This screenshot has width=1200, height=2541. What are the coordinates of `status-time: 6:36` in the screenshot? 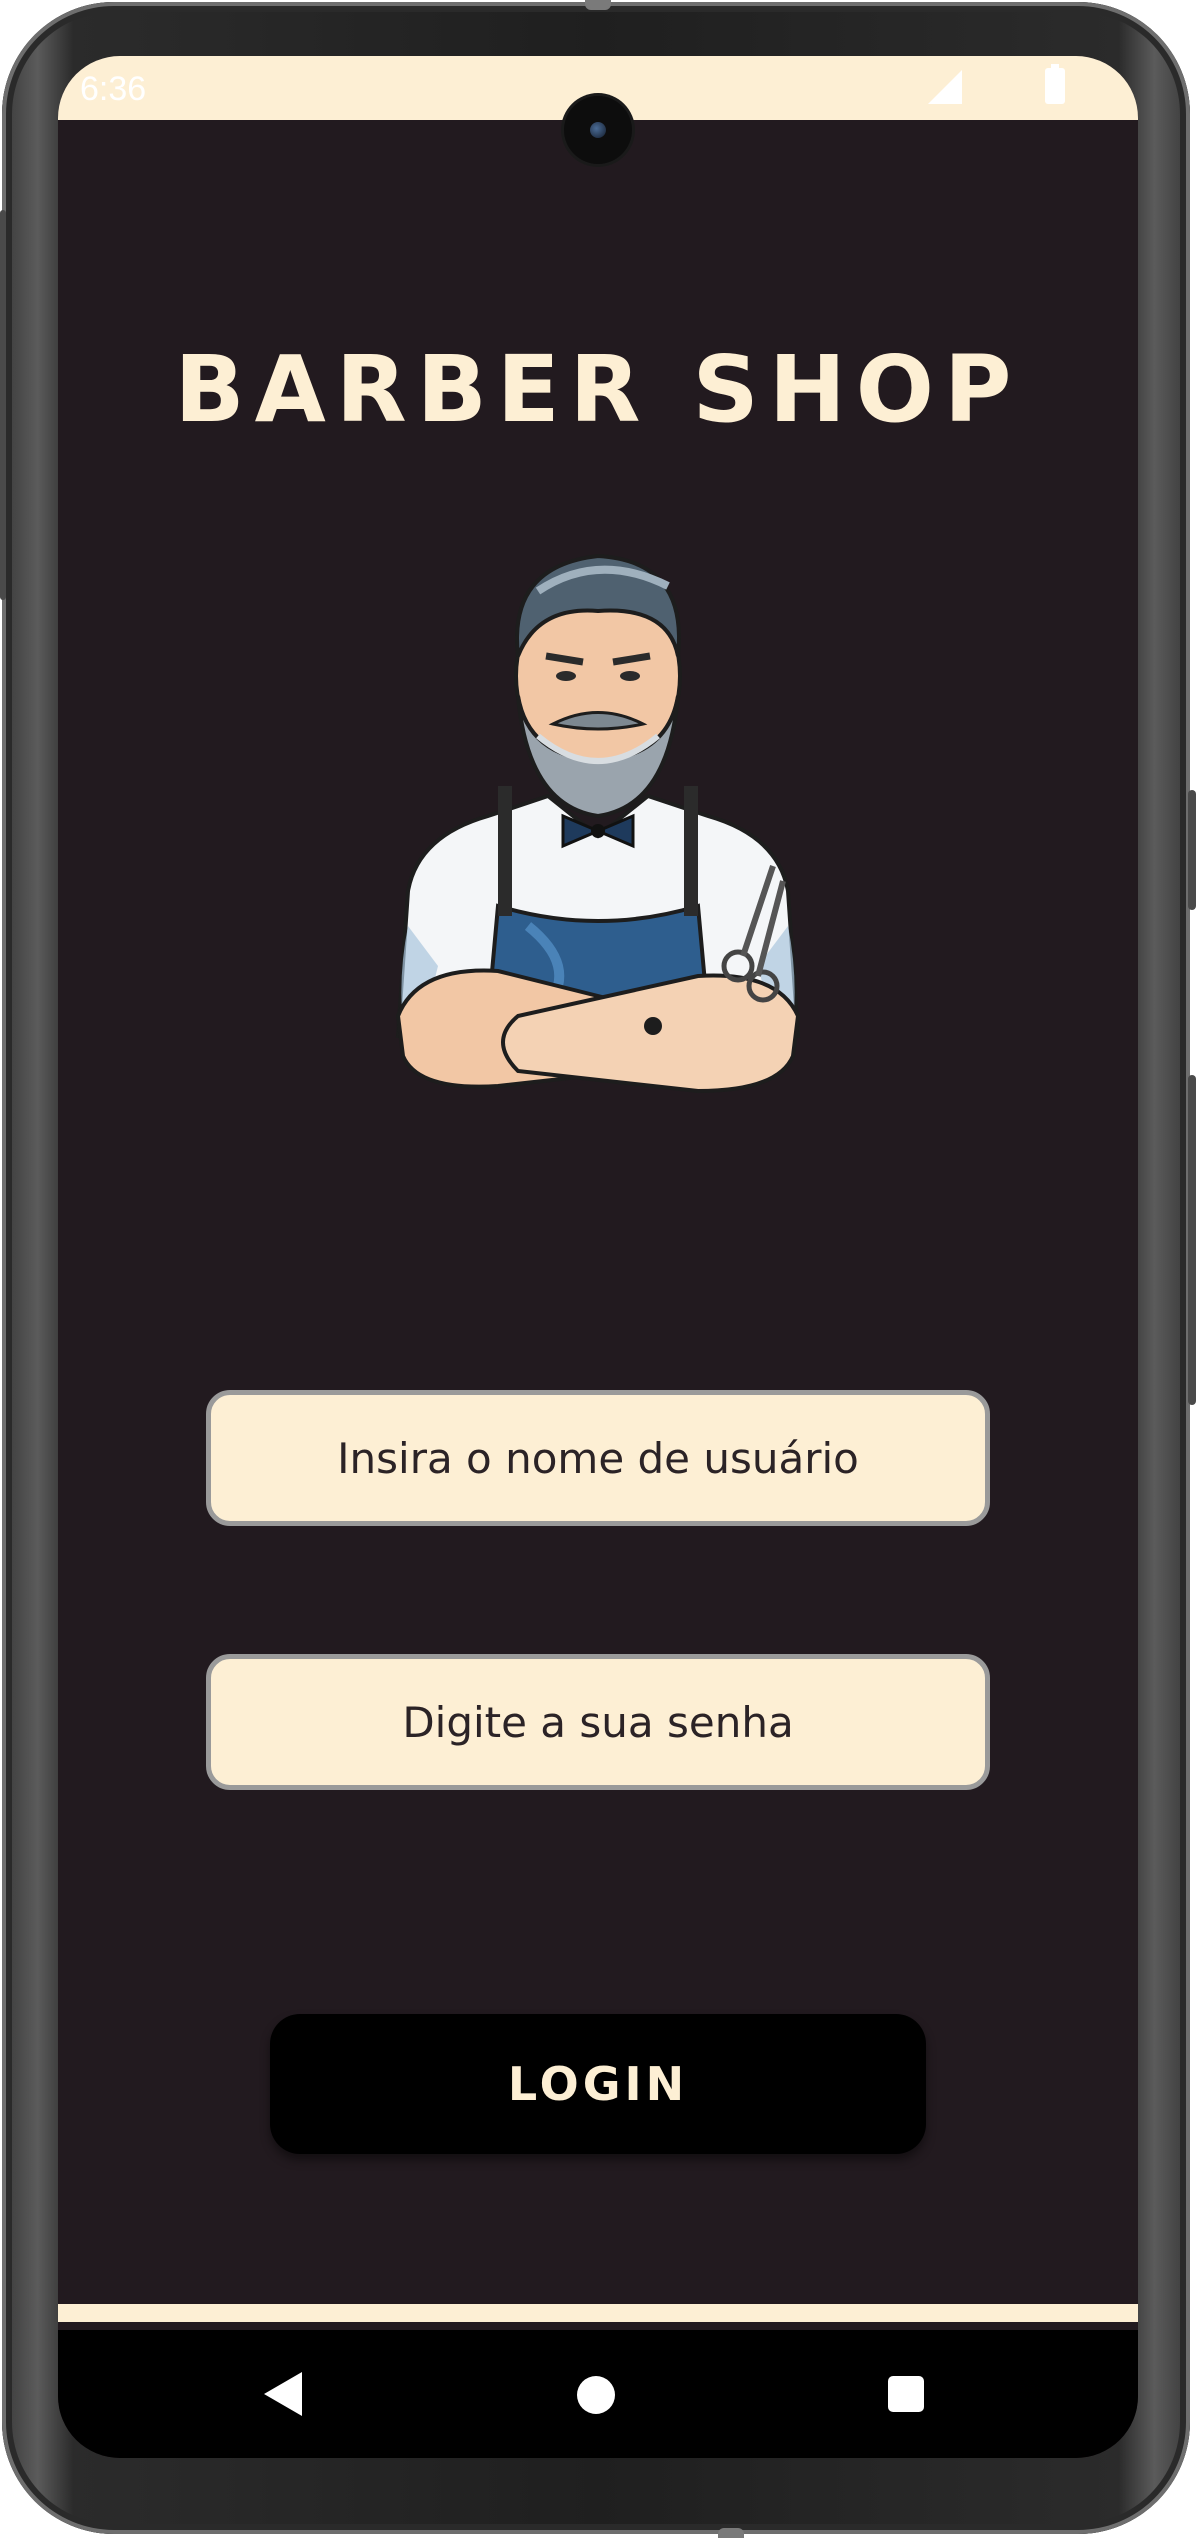 It's located at (113, 89).